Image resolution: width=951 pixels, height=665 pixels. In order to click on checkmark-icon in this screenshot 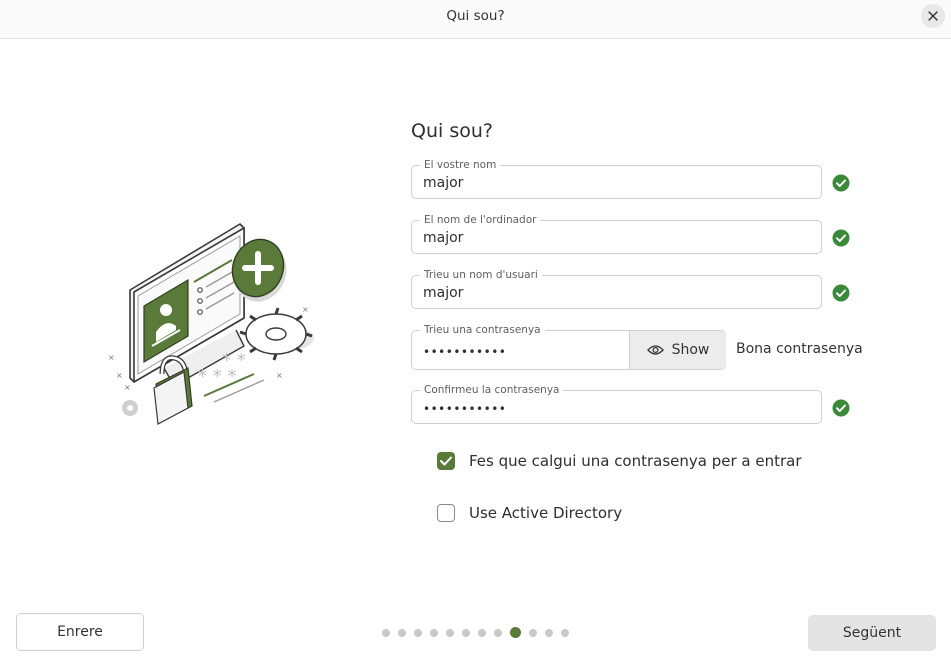, I will do `click(446, 461)`.